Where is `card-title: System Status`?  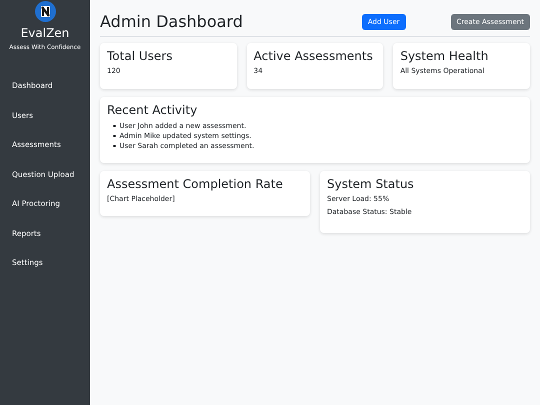 card-title: System Status is located at coordinates (371, 184).